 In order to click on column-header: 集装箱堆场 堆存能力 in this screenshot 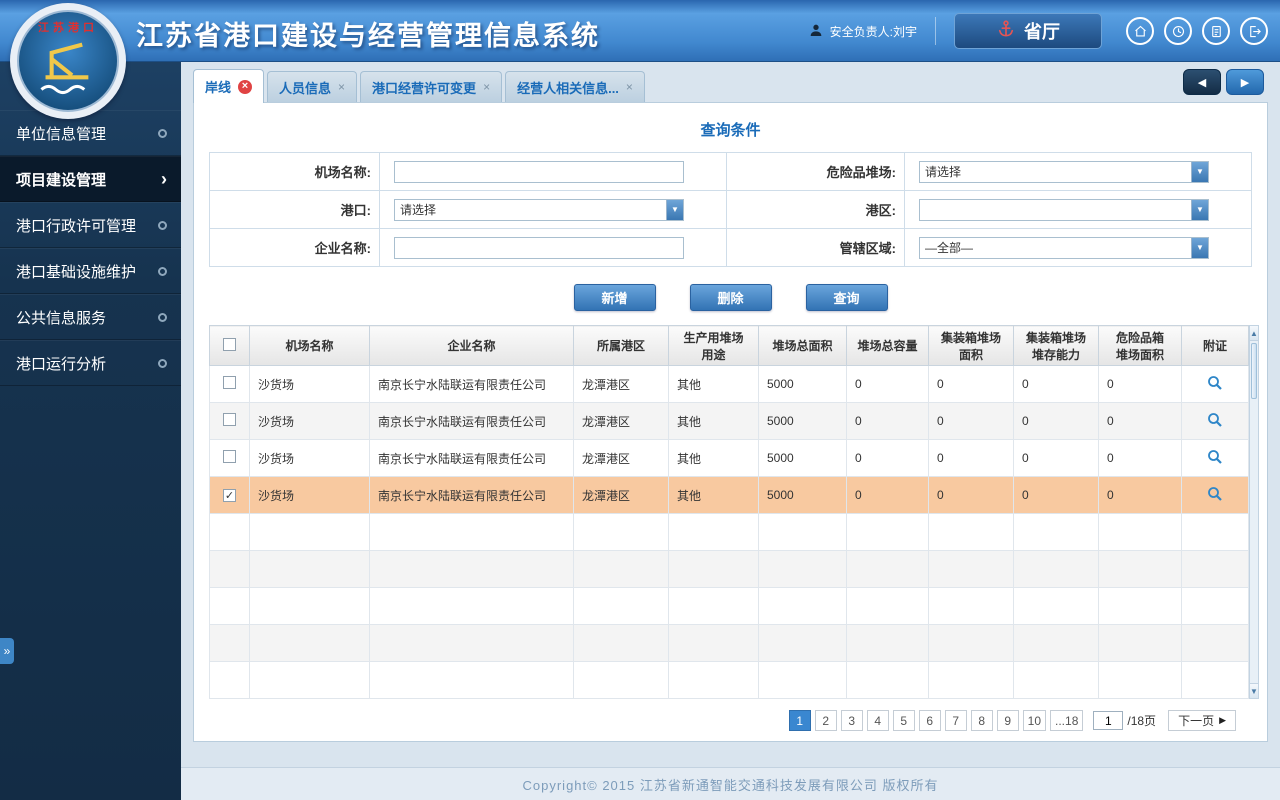, I will do `click(1056, 345)`.